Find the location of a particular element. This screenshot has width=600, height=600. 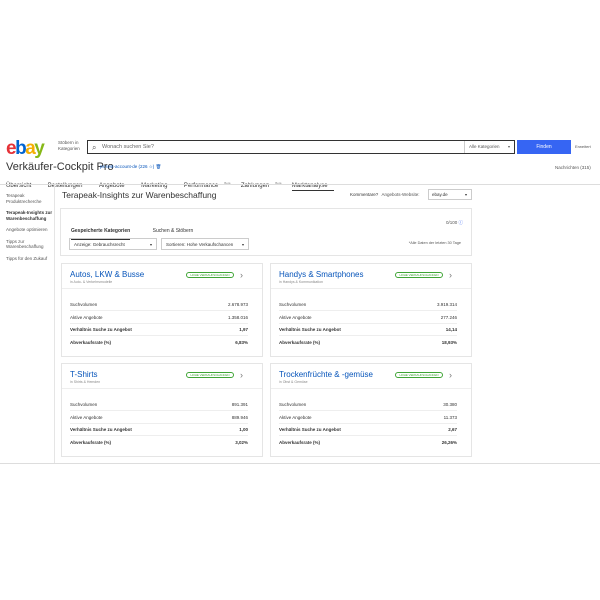

saved-counter: 0/100 ⓘ is located at coordinates (454, 222).